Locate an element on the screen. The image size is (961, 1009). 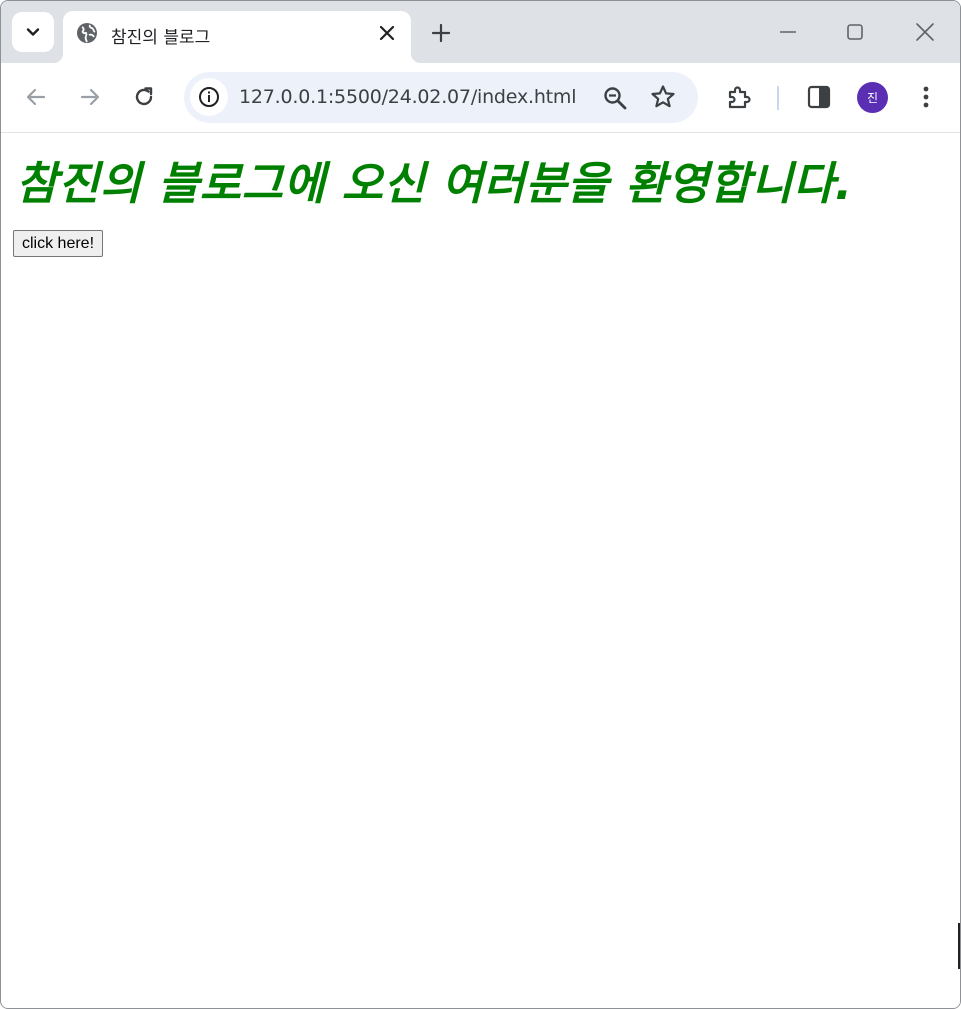
avatar-initial: 진 is located at coordinates (872, 98).